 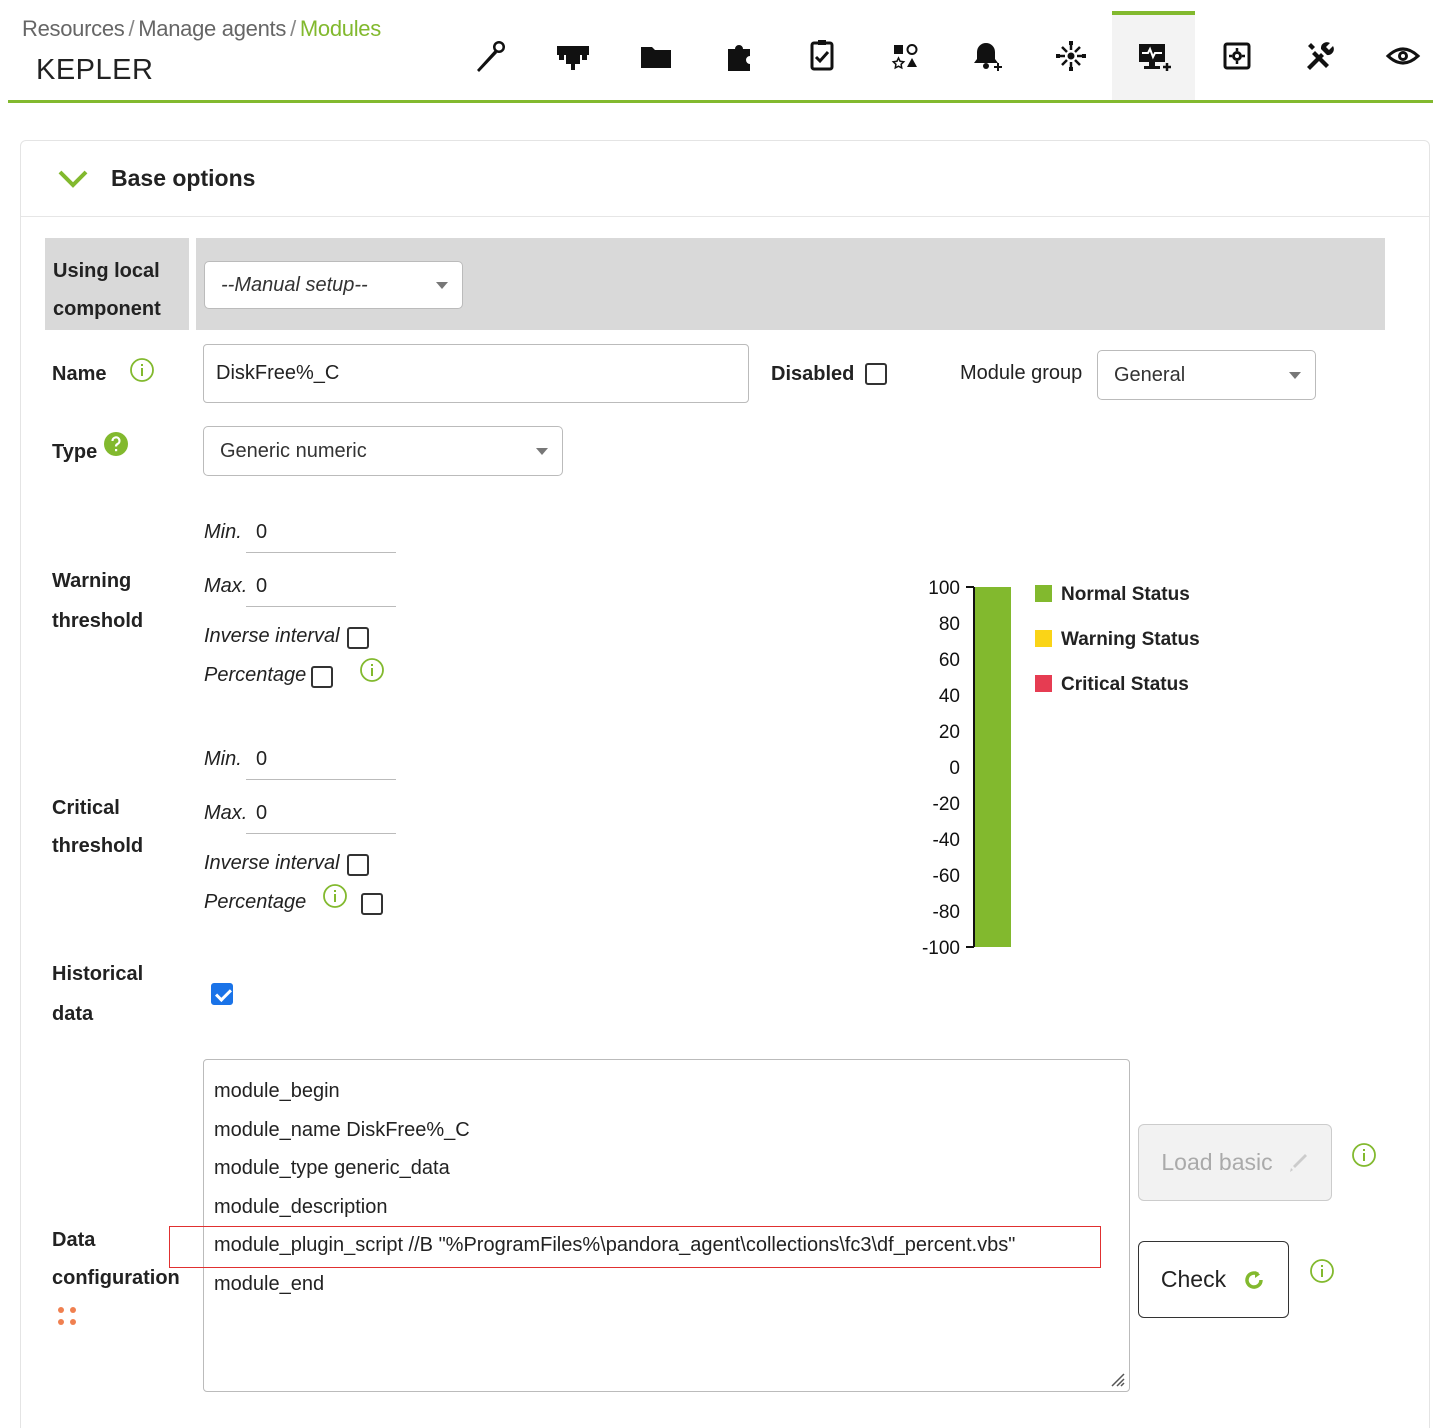 What do you see at coordinates (272, 863) in the screenshot?
I see `critical-inverse-label: Inverse interval` at bounding box center [272, 863].